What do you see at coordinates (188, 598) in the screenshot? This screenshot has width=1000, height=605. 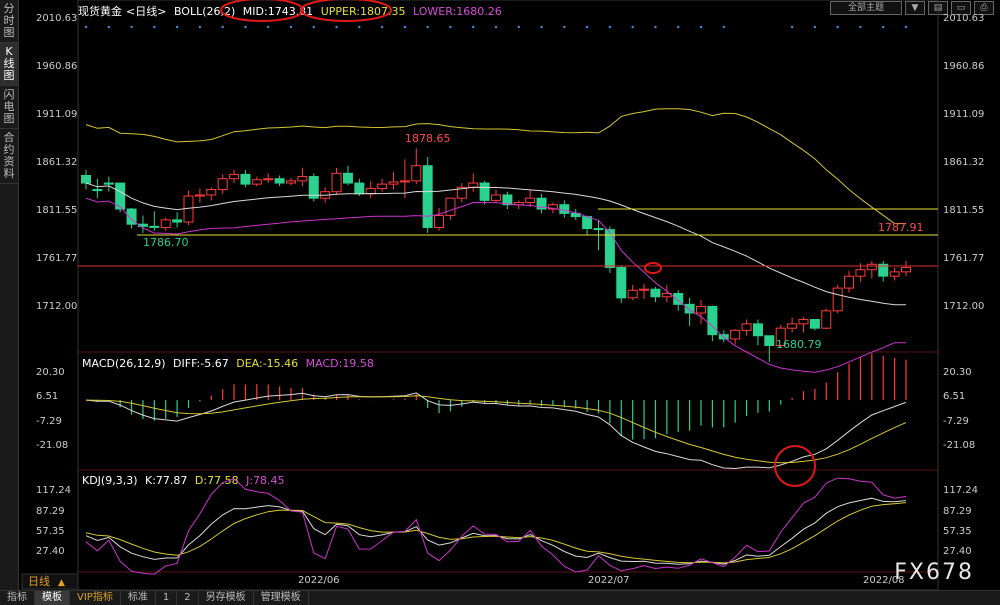 I see `bottom-tab-5: 2` at bounding box center [188, 598].